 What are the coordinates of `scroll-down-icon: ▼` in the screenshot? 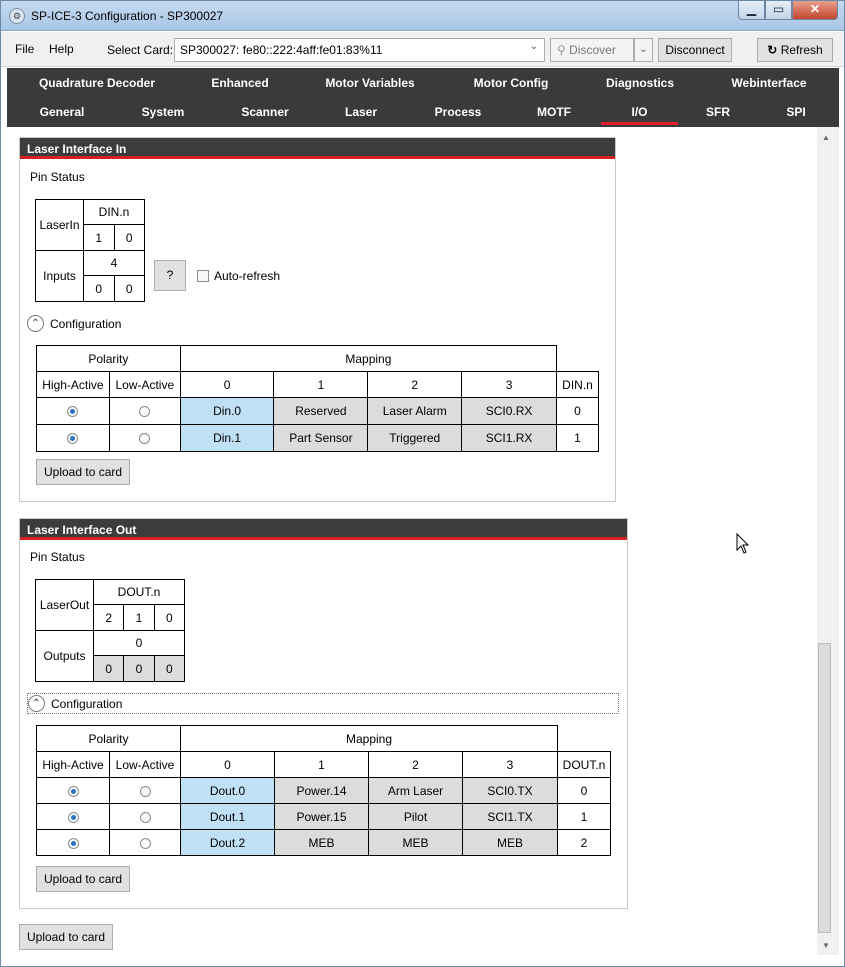 It's located at (826, 945).